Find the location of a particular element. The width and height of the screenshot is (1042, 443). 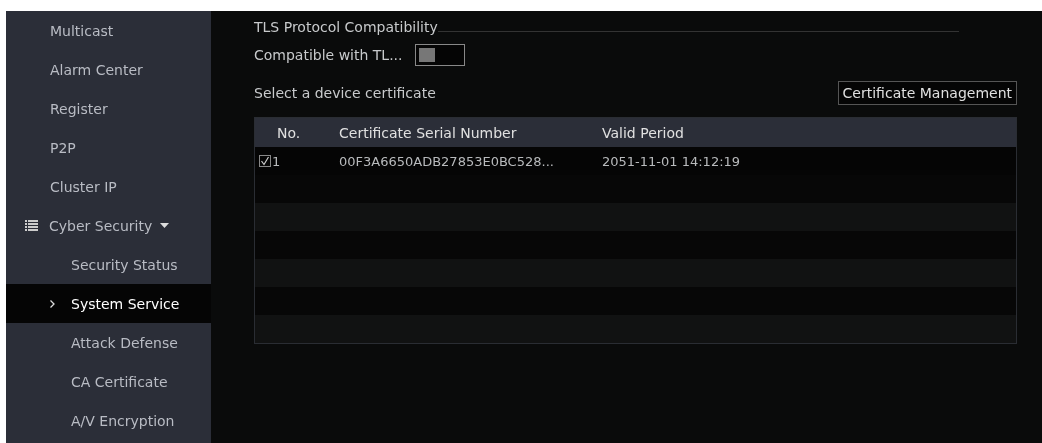

checkbox is located at coordinates (265, 161).